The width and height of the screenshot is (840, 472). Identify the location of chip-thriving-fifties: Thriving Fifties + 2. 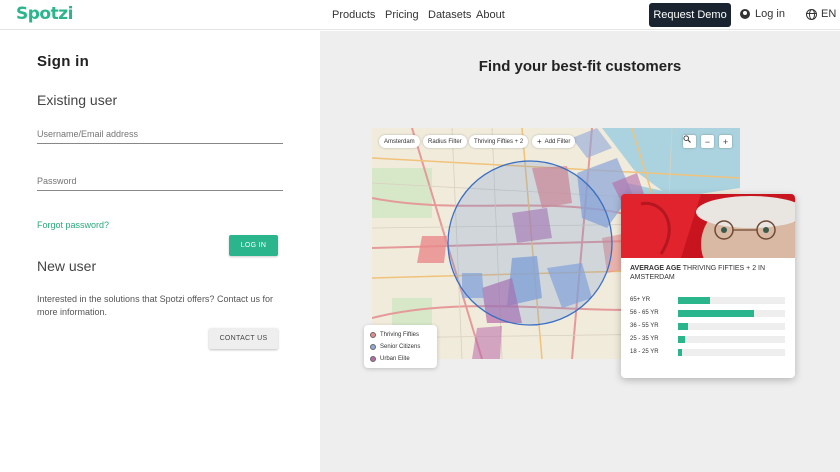
(499, 141).